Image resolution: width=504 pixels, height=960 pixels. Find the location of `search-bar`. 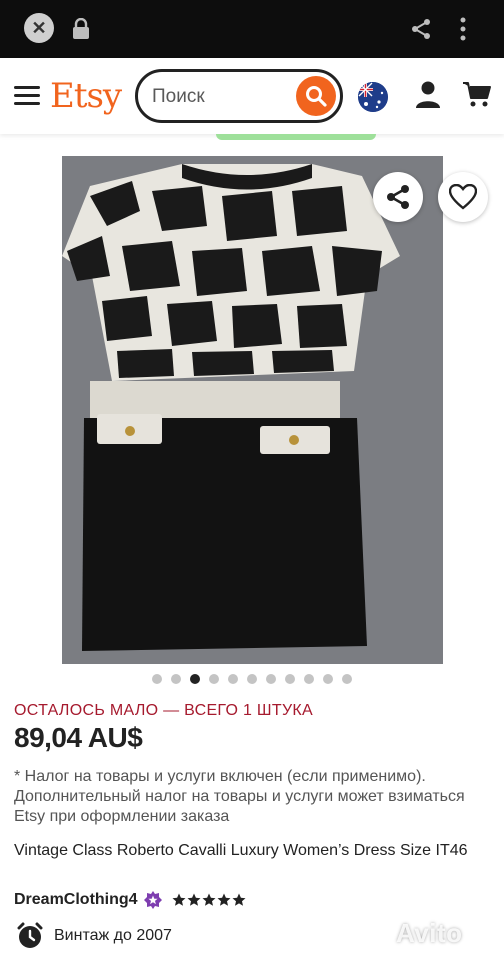

search-bar is located at coordinates (239, 96).